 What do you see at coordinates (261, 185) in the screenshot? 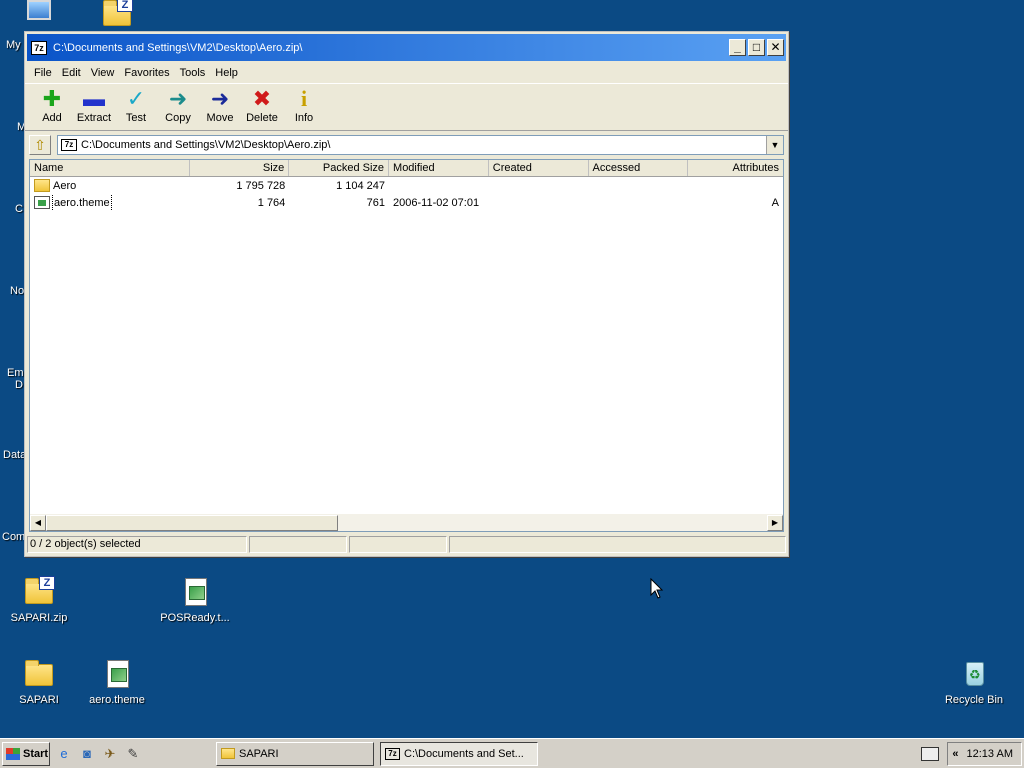
I see `file-size: 1 795 728` at bounding box center [261, 185].